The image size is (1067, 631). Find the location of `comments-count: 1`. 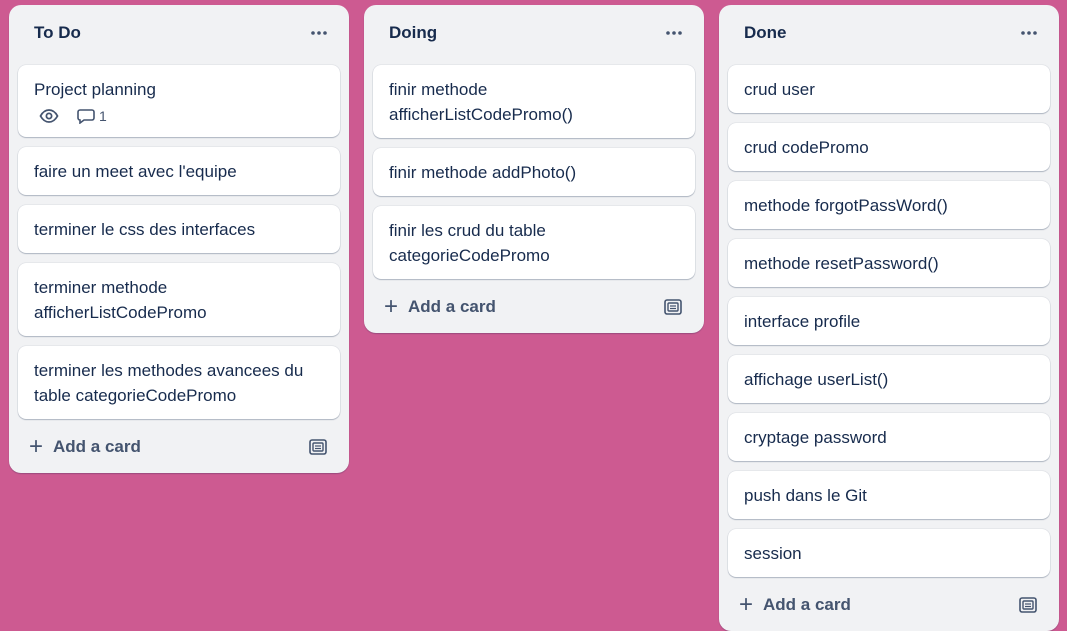

comments-count: 1 is located at coordinates (103, 115).